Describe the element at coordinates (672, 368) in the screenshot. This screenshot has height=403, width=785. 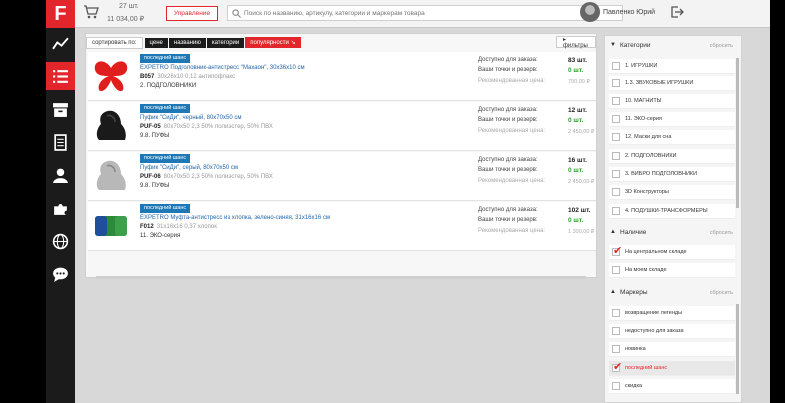
I see `filter-marker-item: последний шанс` at that location.